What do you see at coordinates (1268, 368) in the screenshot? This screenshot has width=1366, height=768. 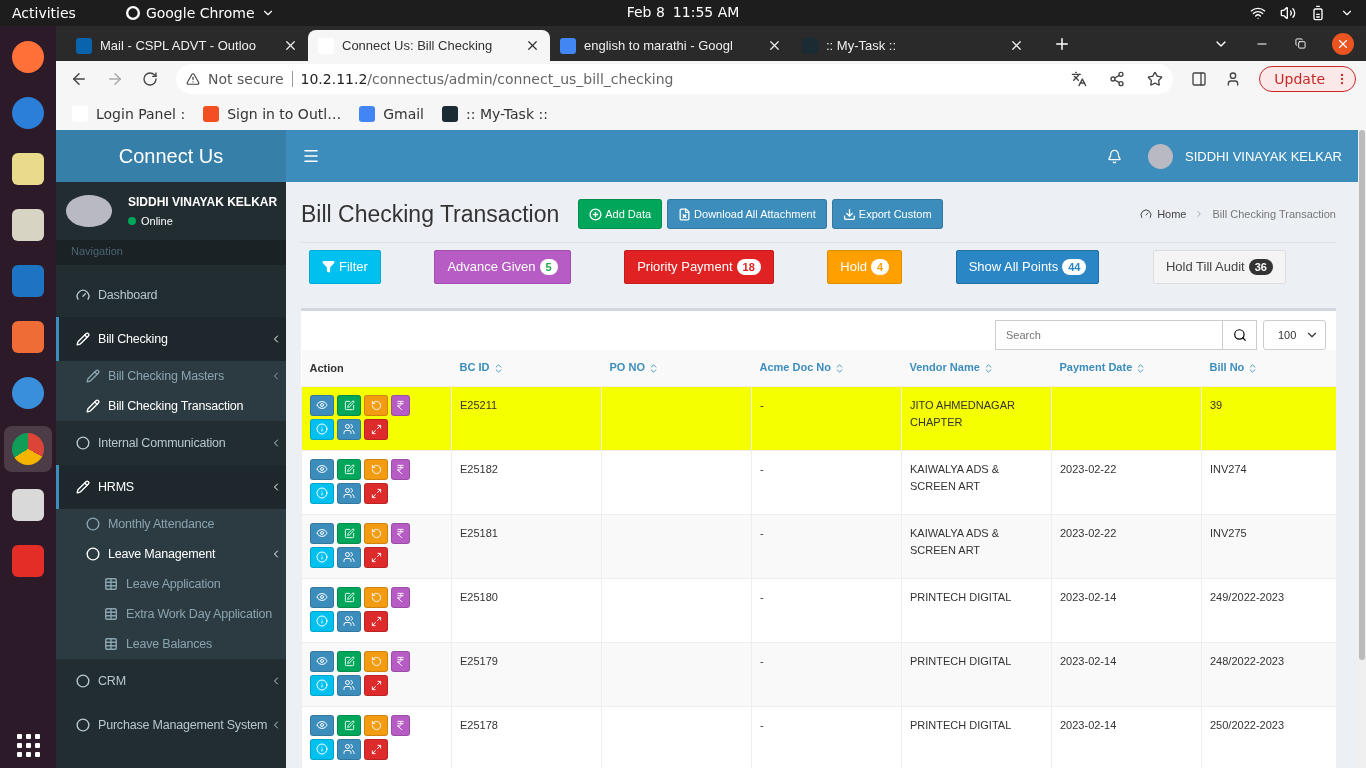 I see `column-header: Bill No` at bounding box center [1268, 368].